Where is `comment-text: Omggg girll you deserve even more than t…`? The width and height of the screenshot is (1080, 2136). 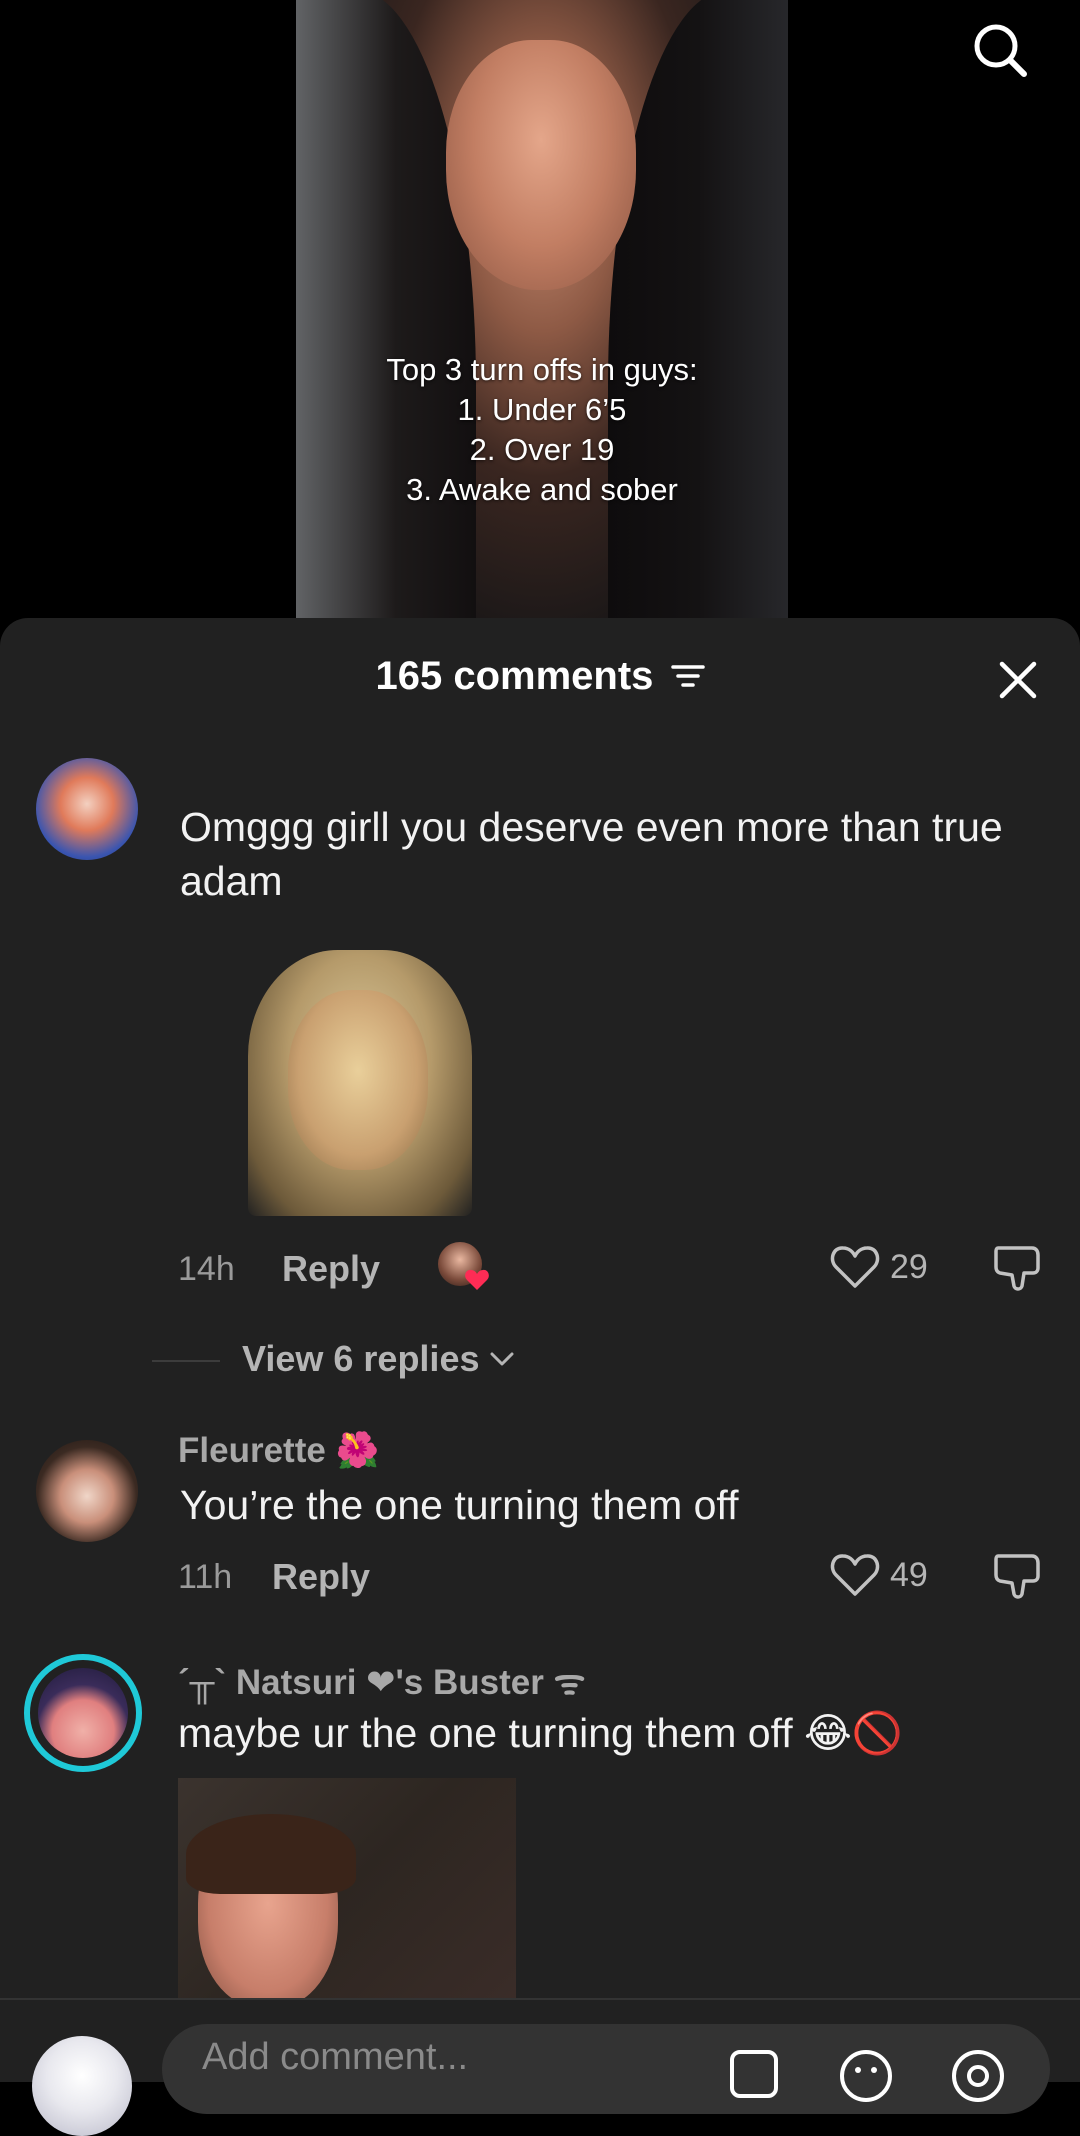
comment-text: Omggg girll you deserve even more than t… is located at coordinates (591, 854).